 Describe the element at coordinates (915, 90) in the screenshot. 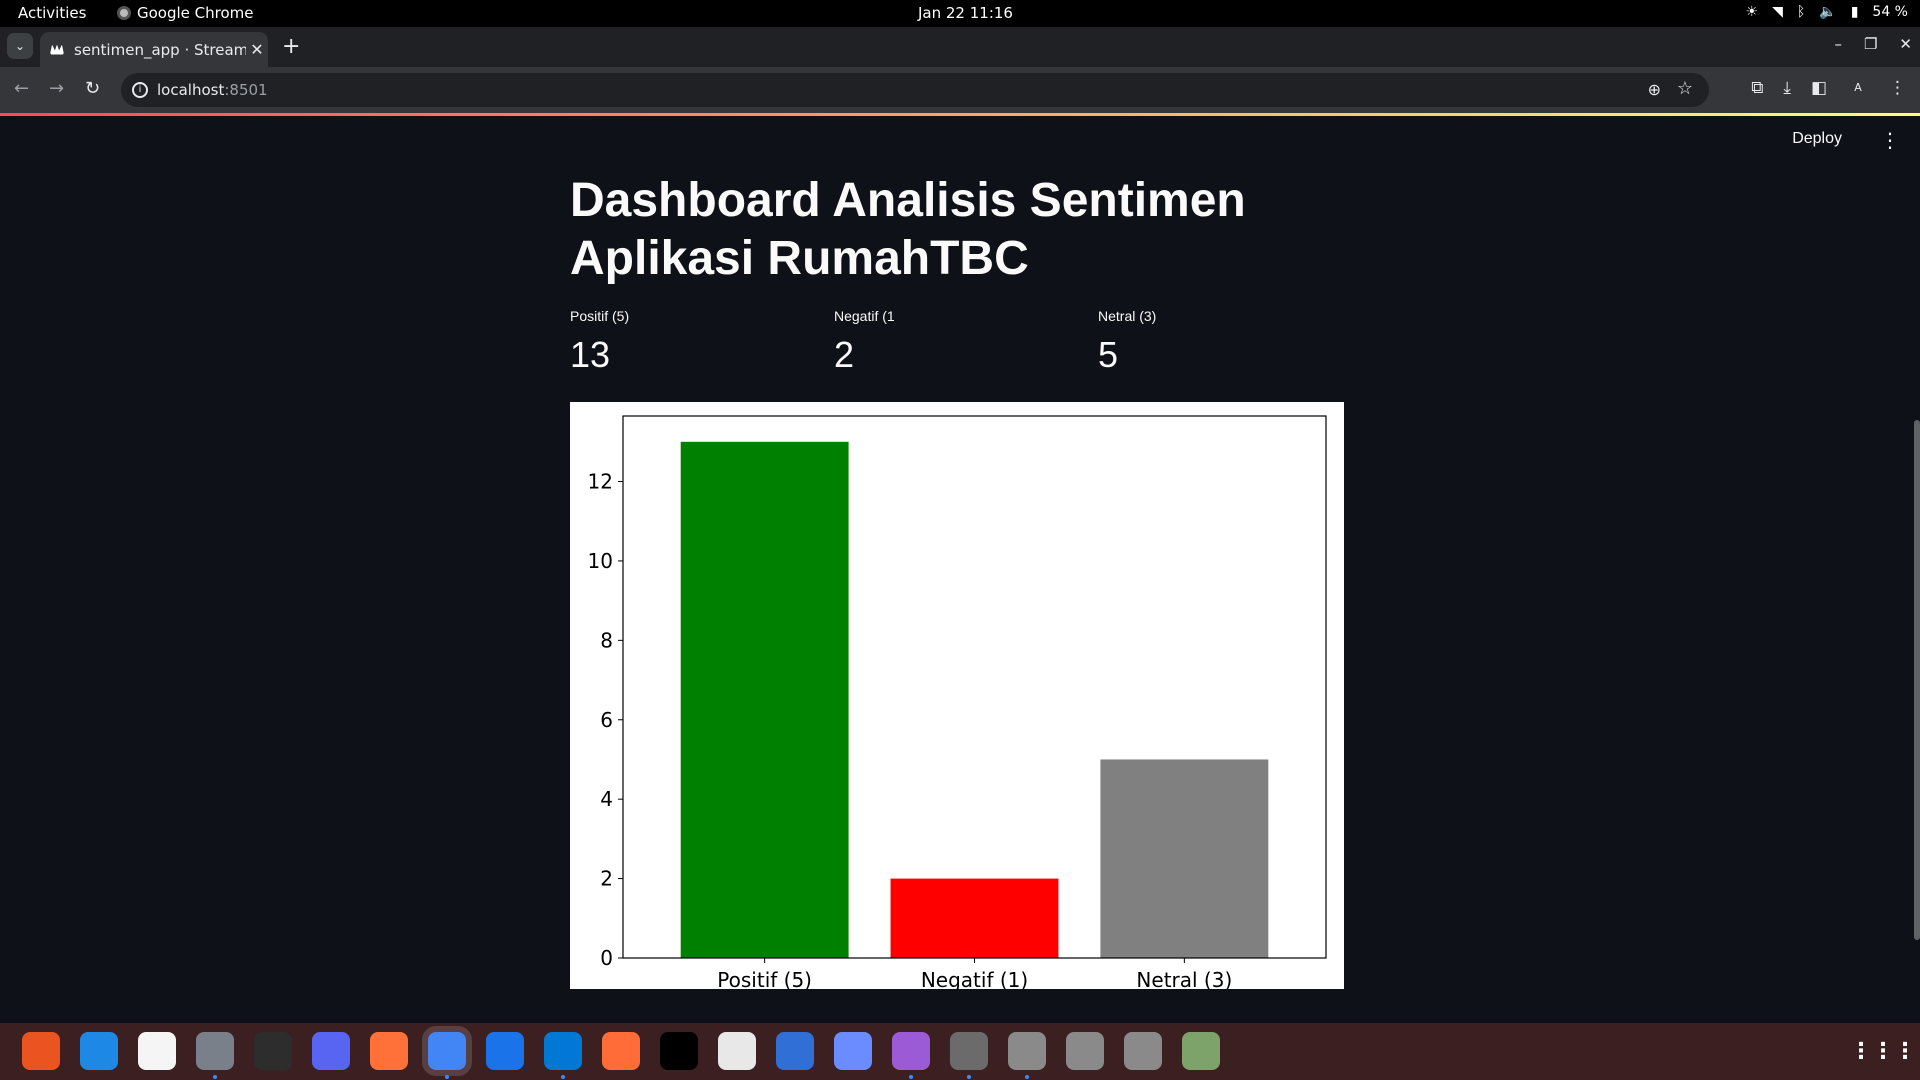

I see `address-bar: i localhost:8501 ⊕ ☆` at that location.